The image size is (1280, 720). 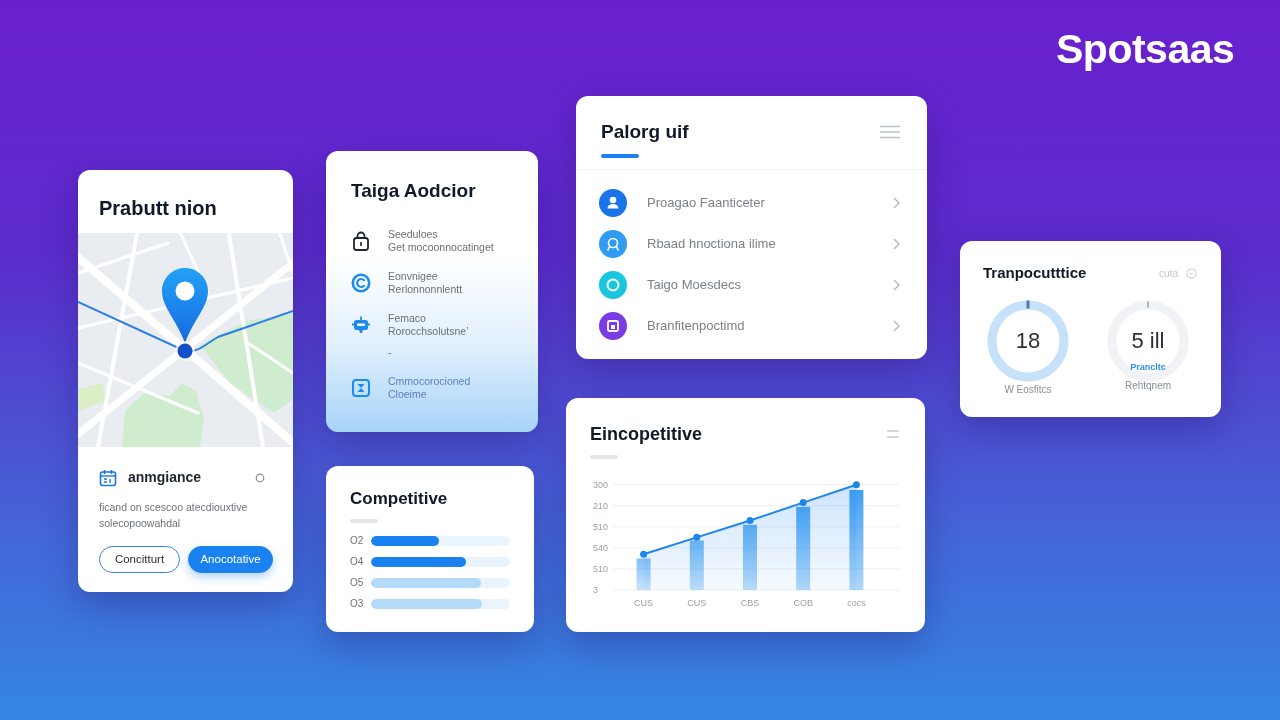 What do you see at coordinates (1145, 49) in the screenshot?
I see `brand-logo: Spotsaas` at bounding box center [1145, 49].